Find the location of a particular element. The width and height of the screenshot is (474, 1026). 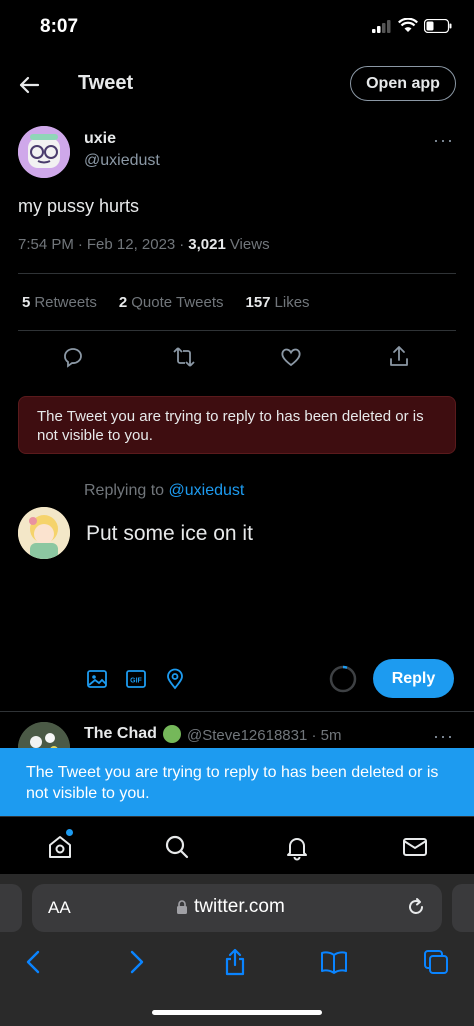

heart-icon is located at coordinates (291, 357).